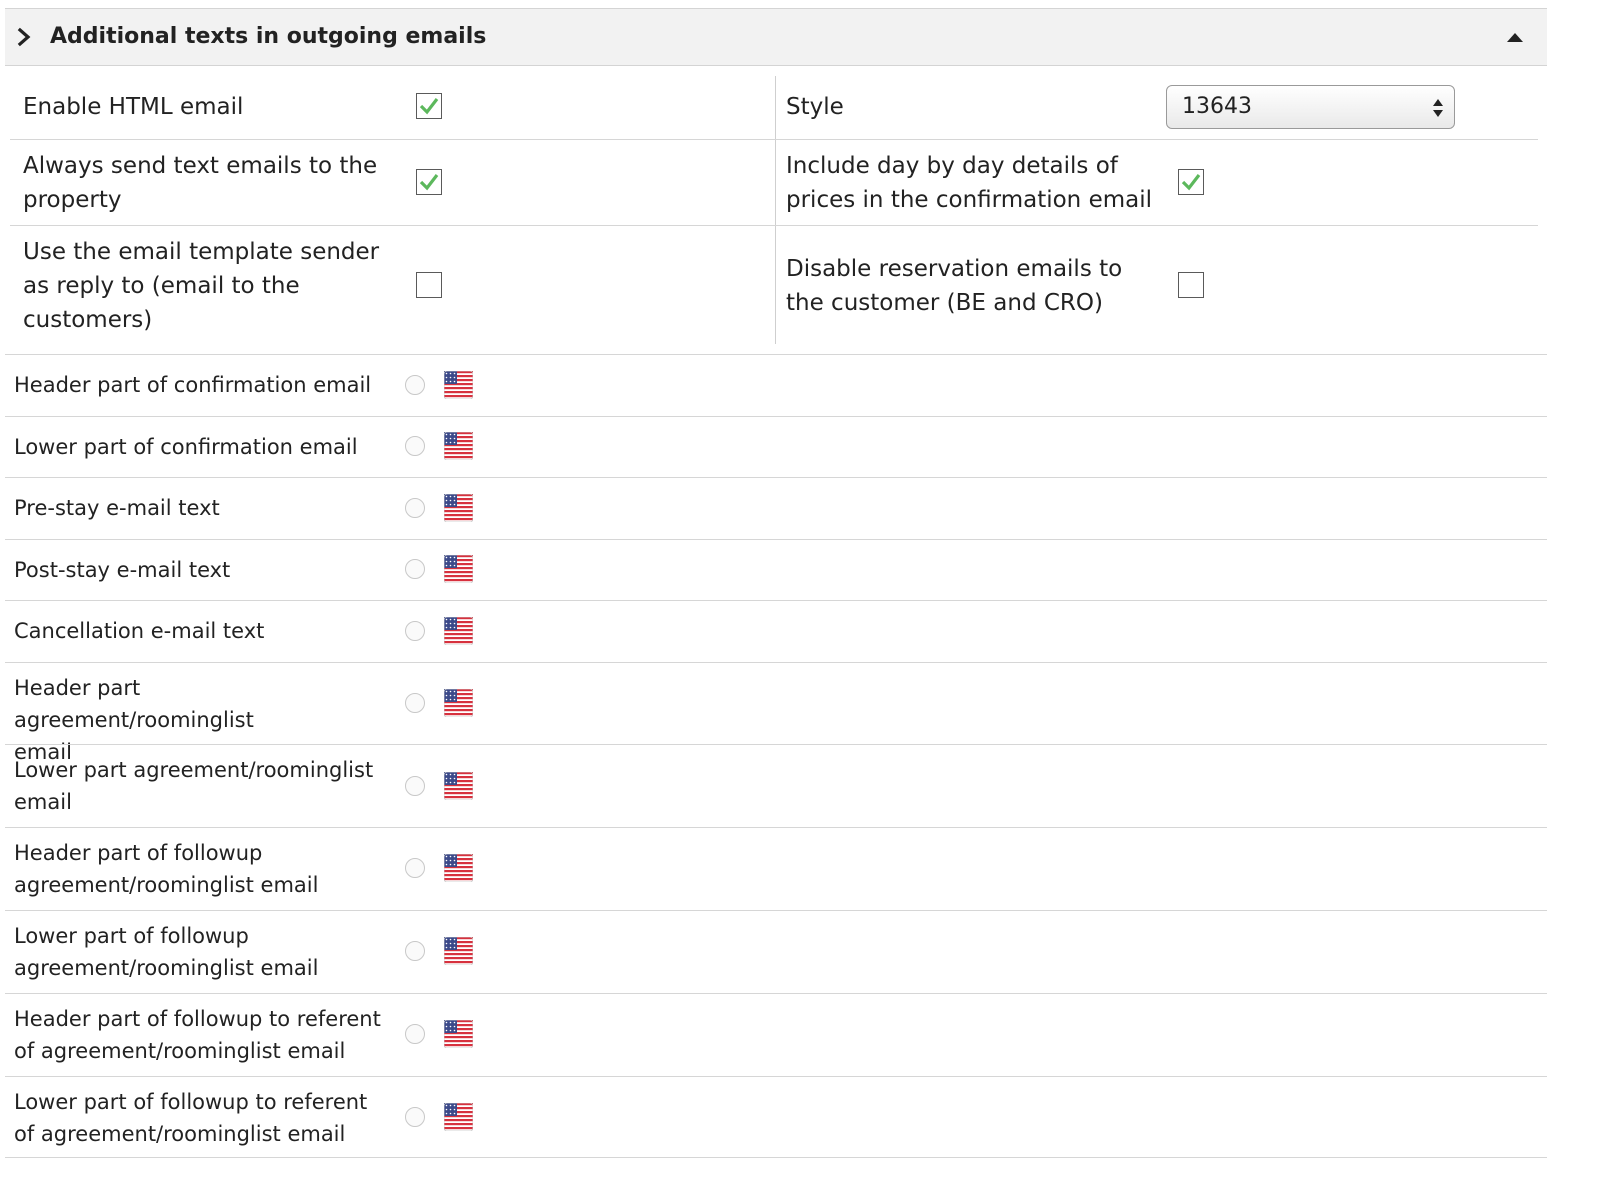 The height and width of the screenshot is (1183, 1600). What do you see at coordinates (139, 631) in the screenshot?
I see `label-line: Cancellation e-mail text` at bounding box center [139, 631].